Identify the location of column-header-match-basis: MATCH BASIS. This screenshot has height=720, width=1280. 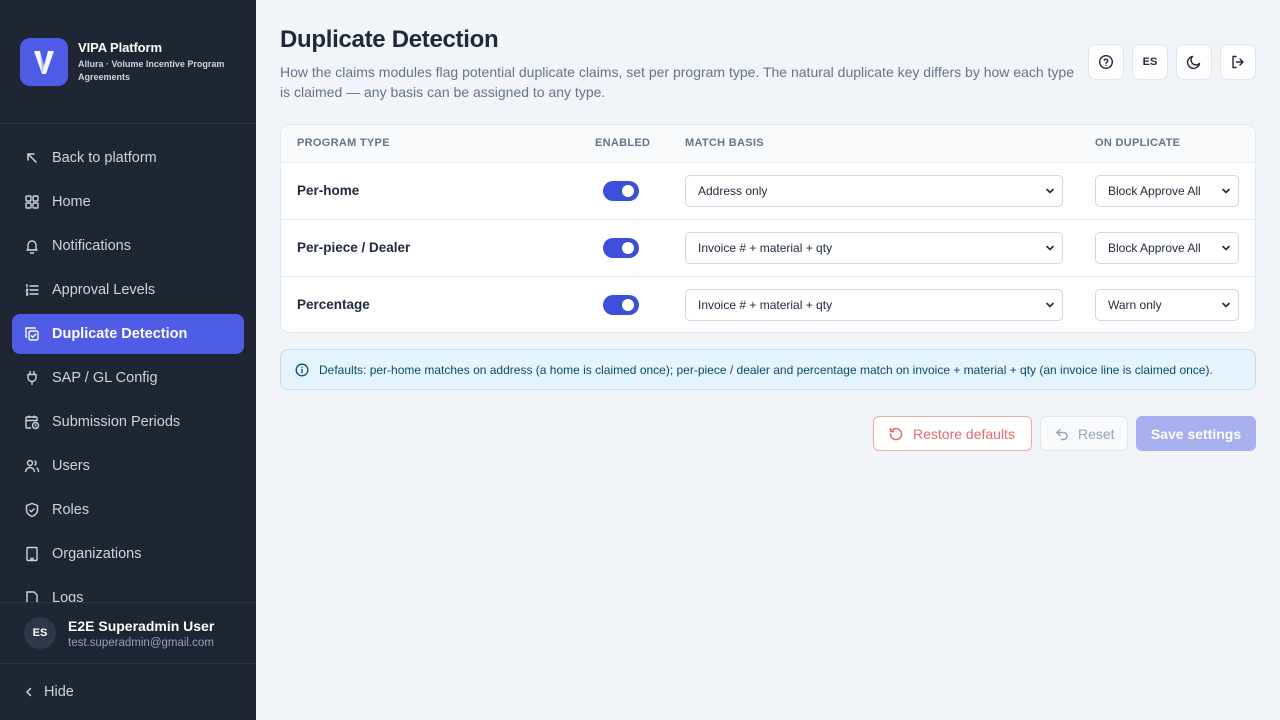
(724, 143).